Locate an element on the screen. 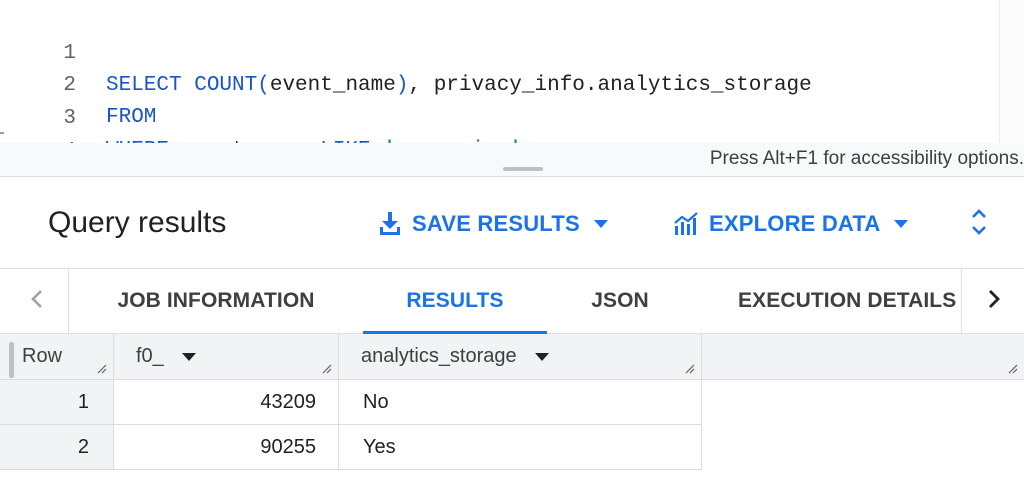 This screenshot has width=1024, height=478. unfold-icon is located at coordinates (979, 224).